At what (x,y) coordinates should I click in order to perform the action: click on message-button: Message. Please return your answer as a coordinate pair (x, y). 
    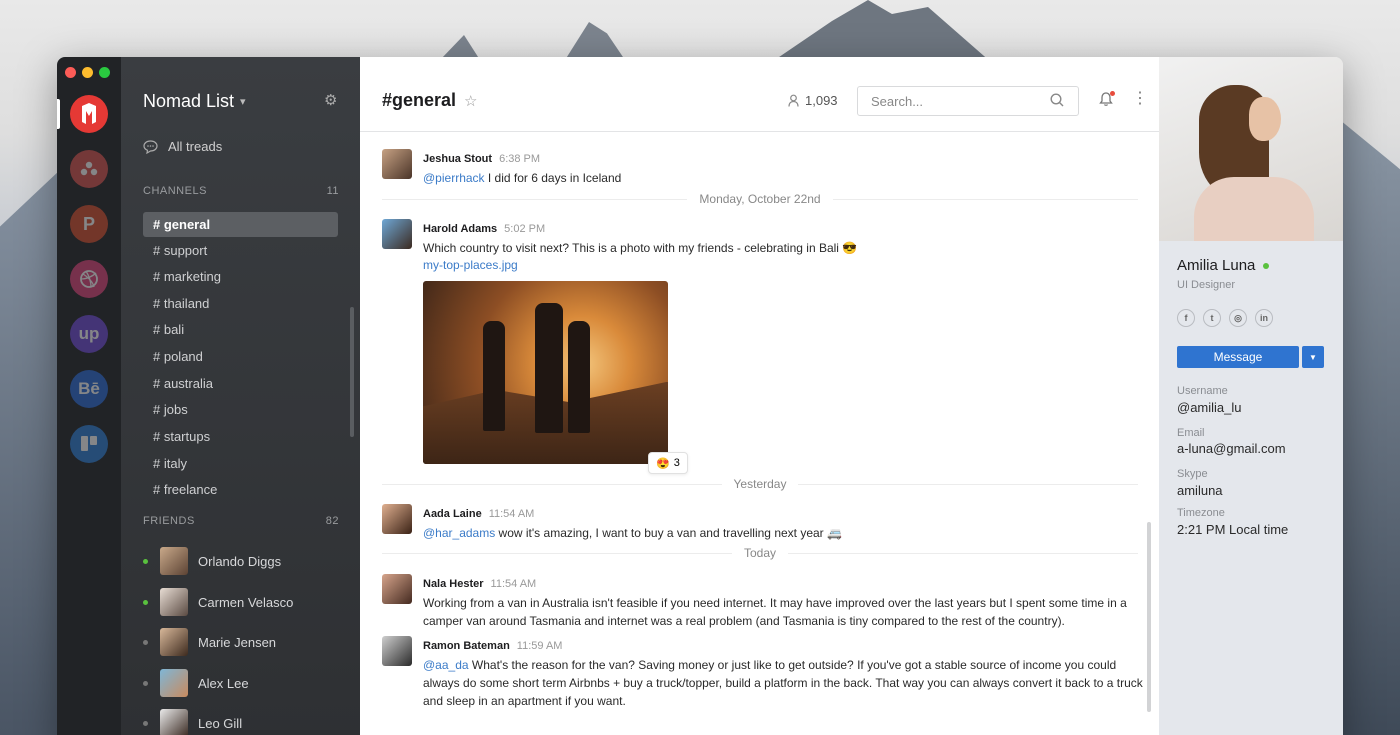
    Looking at the image, I should click on (1238, 357).